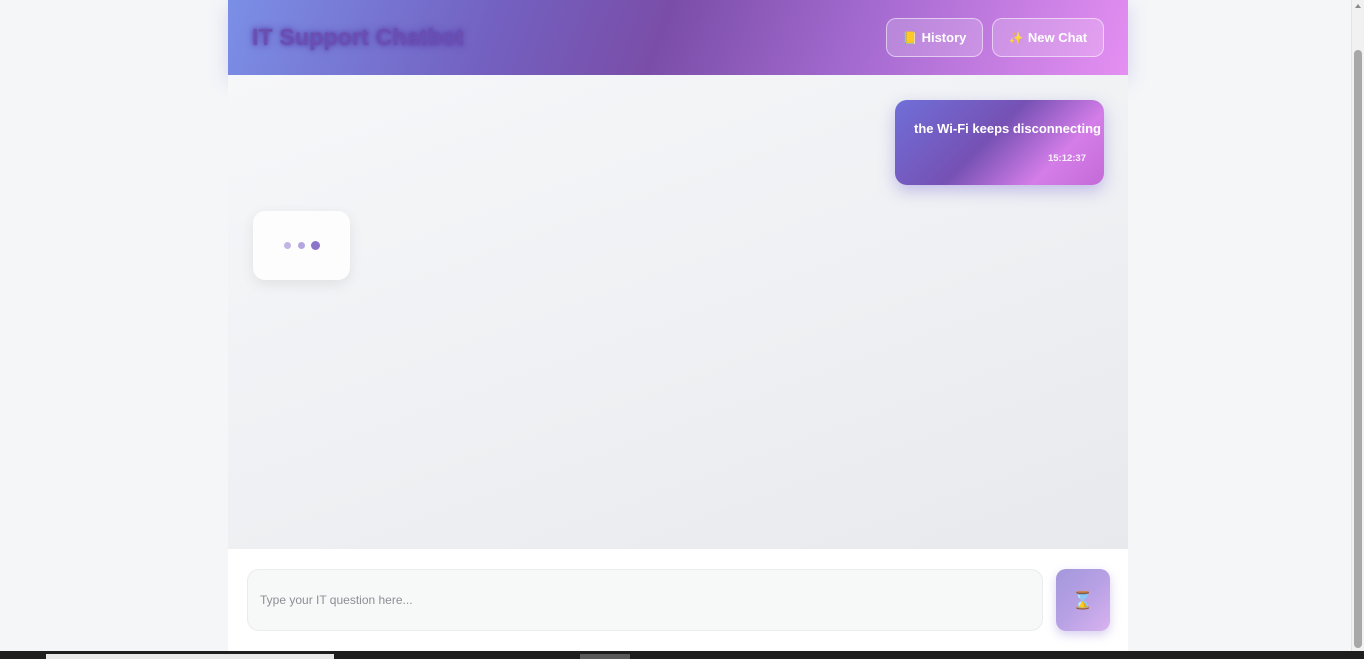  What do you see at coordinates (1007, 128) in the screenshot?
I see `user-message-text: the Wi-Fi keeps disconnecting` at bounding box center [1007, 128].